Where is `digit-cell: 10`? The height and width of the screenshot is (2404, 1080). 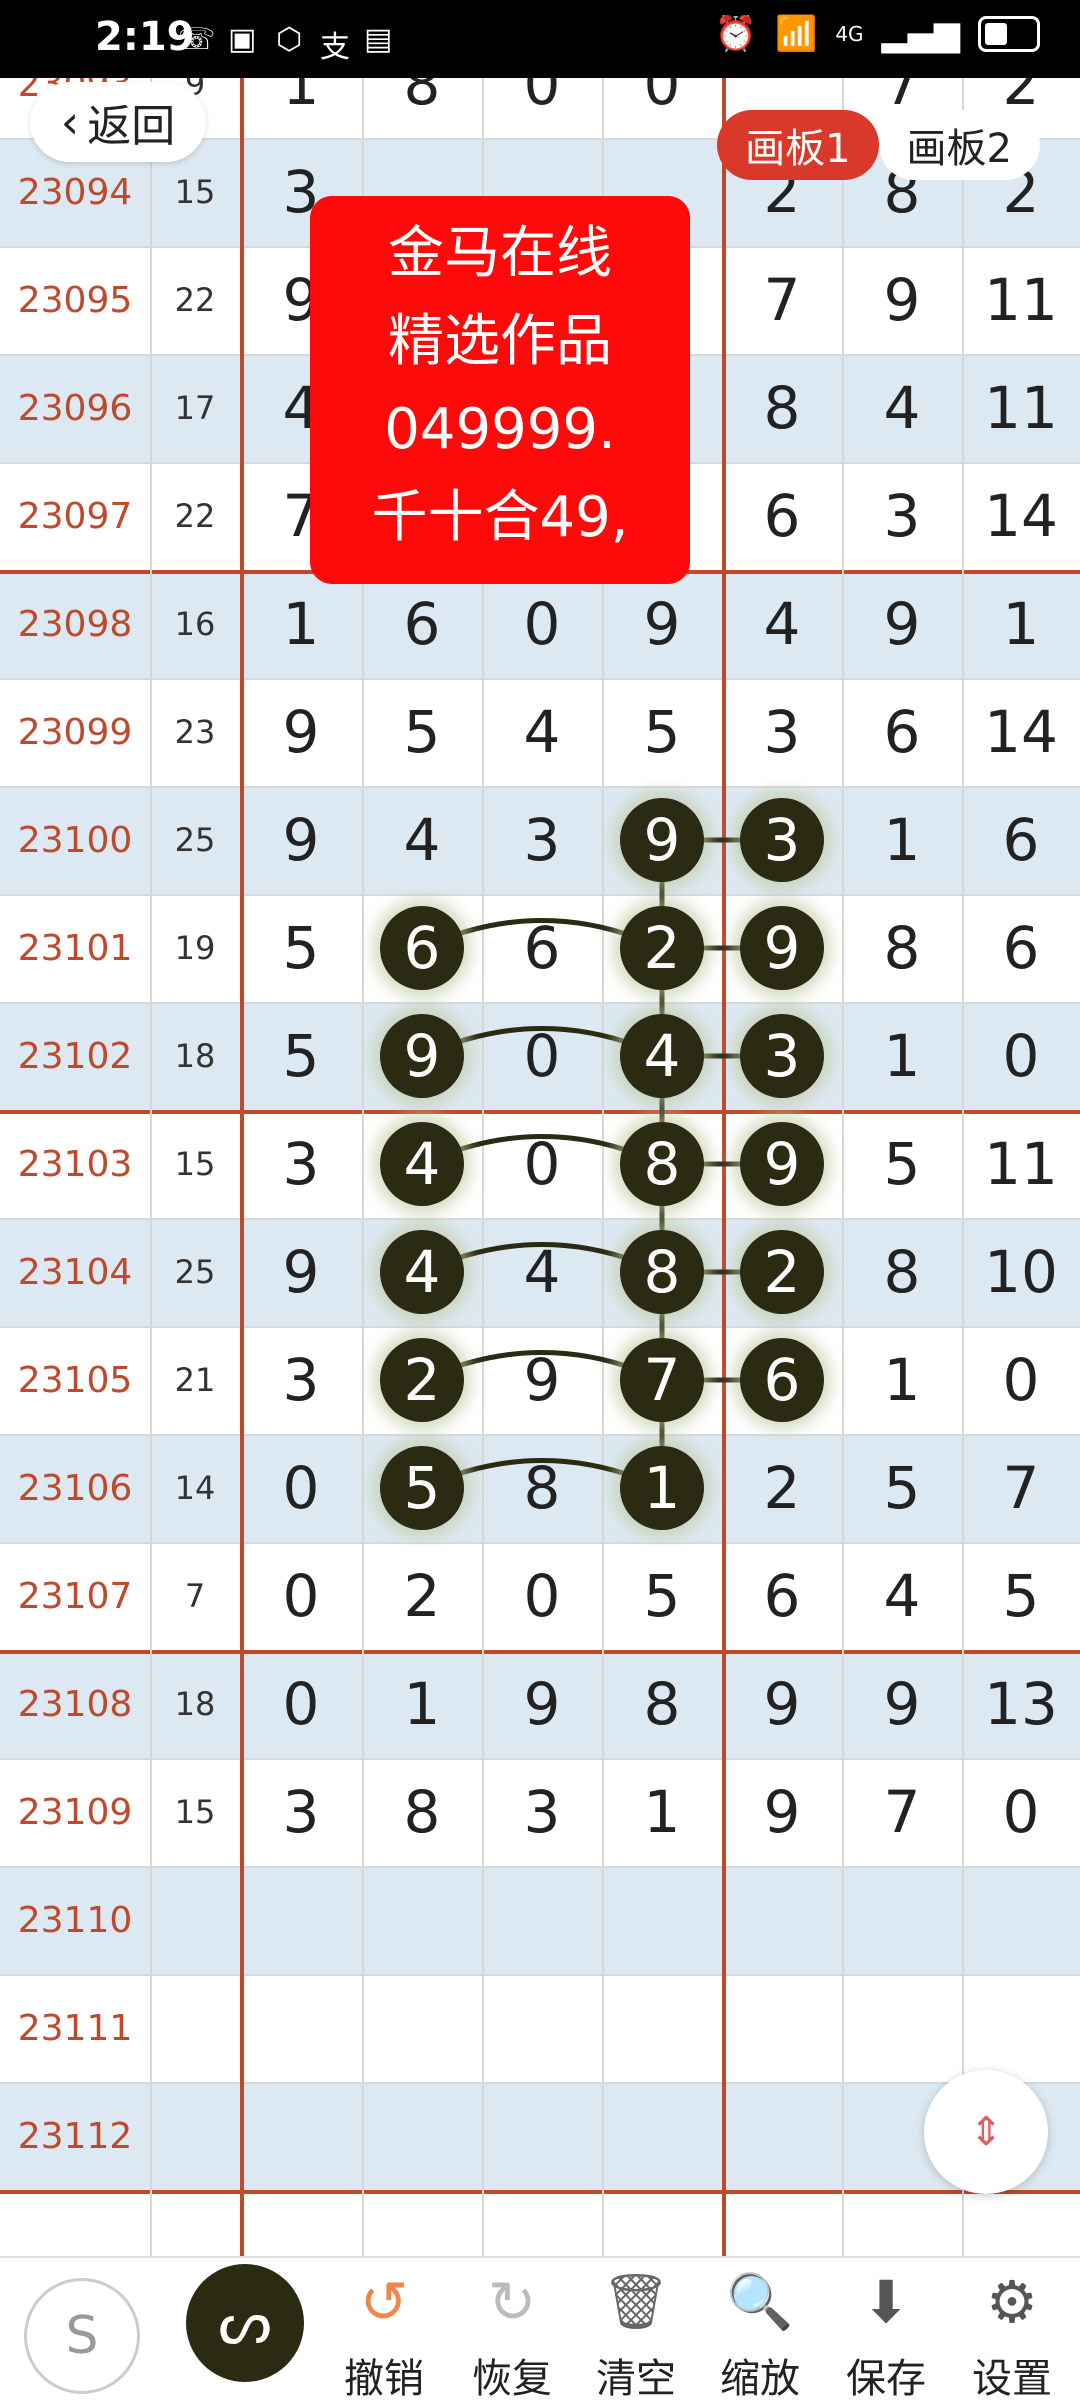 digit-cell: 10 is located at coordinates (1021, 1272).